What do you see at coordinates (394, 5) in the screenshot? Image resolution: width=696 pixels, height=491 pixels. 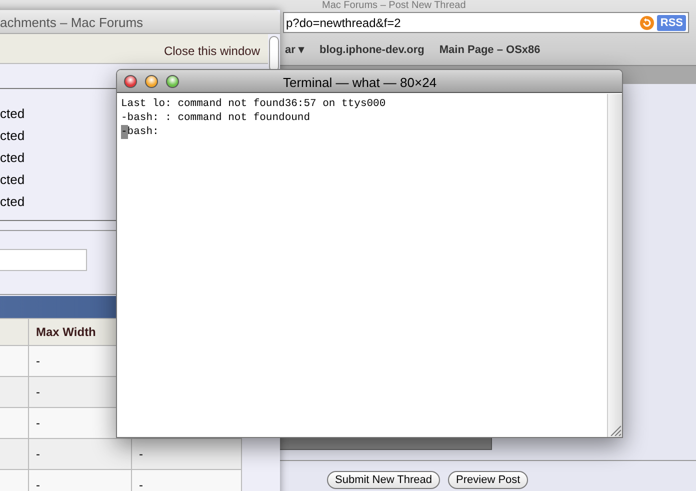 I see `window-title: Mac Forums – Post New Thread` at bounding box center [394, 5].